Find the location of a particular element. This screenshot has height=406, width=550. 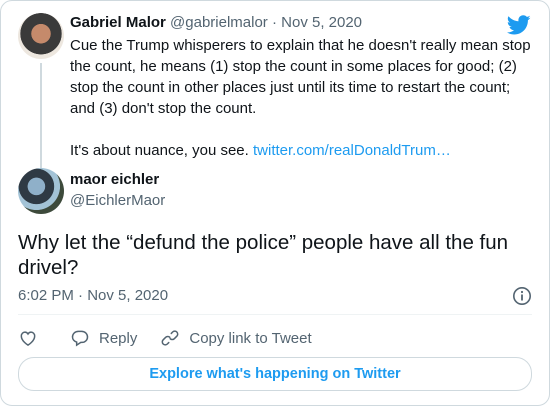

main-tweet-header: maor eichler @EichlerMaor is located at coordinates (275, 191).